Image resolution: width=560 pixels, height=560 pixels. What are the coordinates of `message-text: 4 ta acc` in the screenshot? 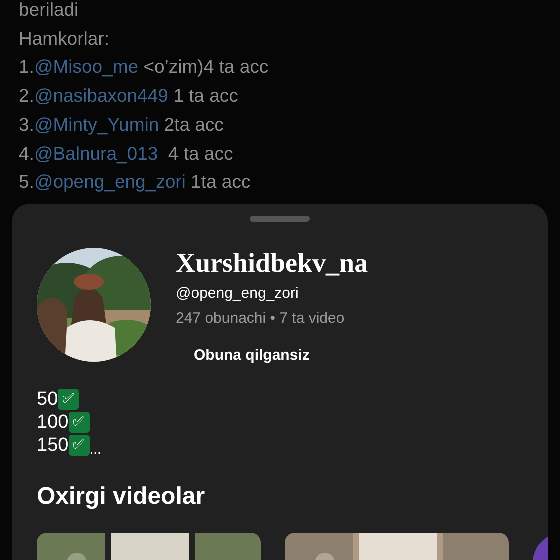 It's located at (200, 153).